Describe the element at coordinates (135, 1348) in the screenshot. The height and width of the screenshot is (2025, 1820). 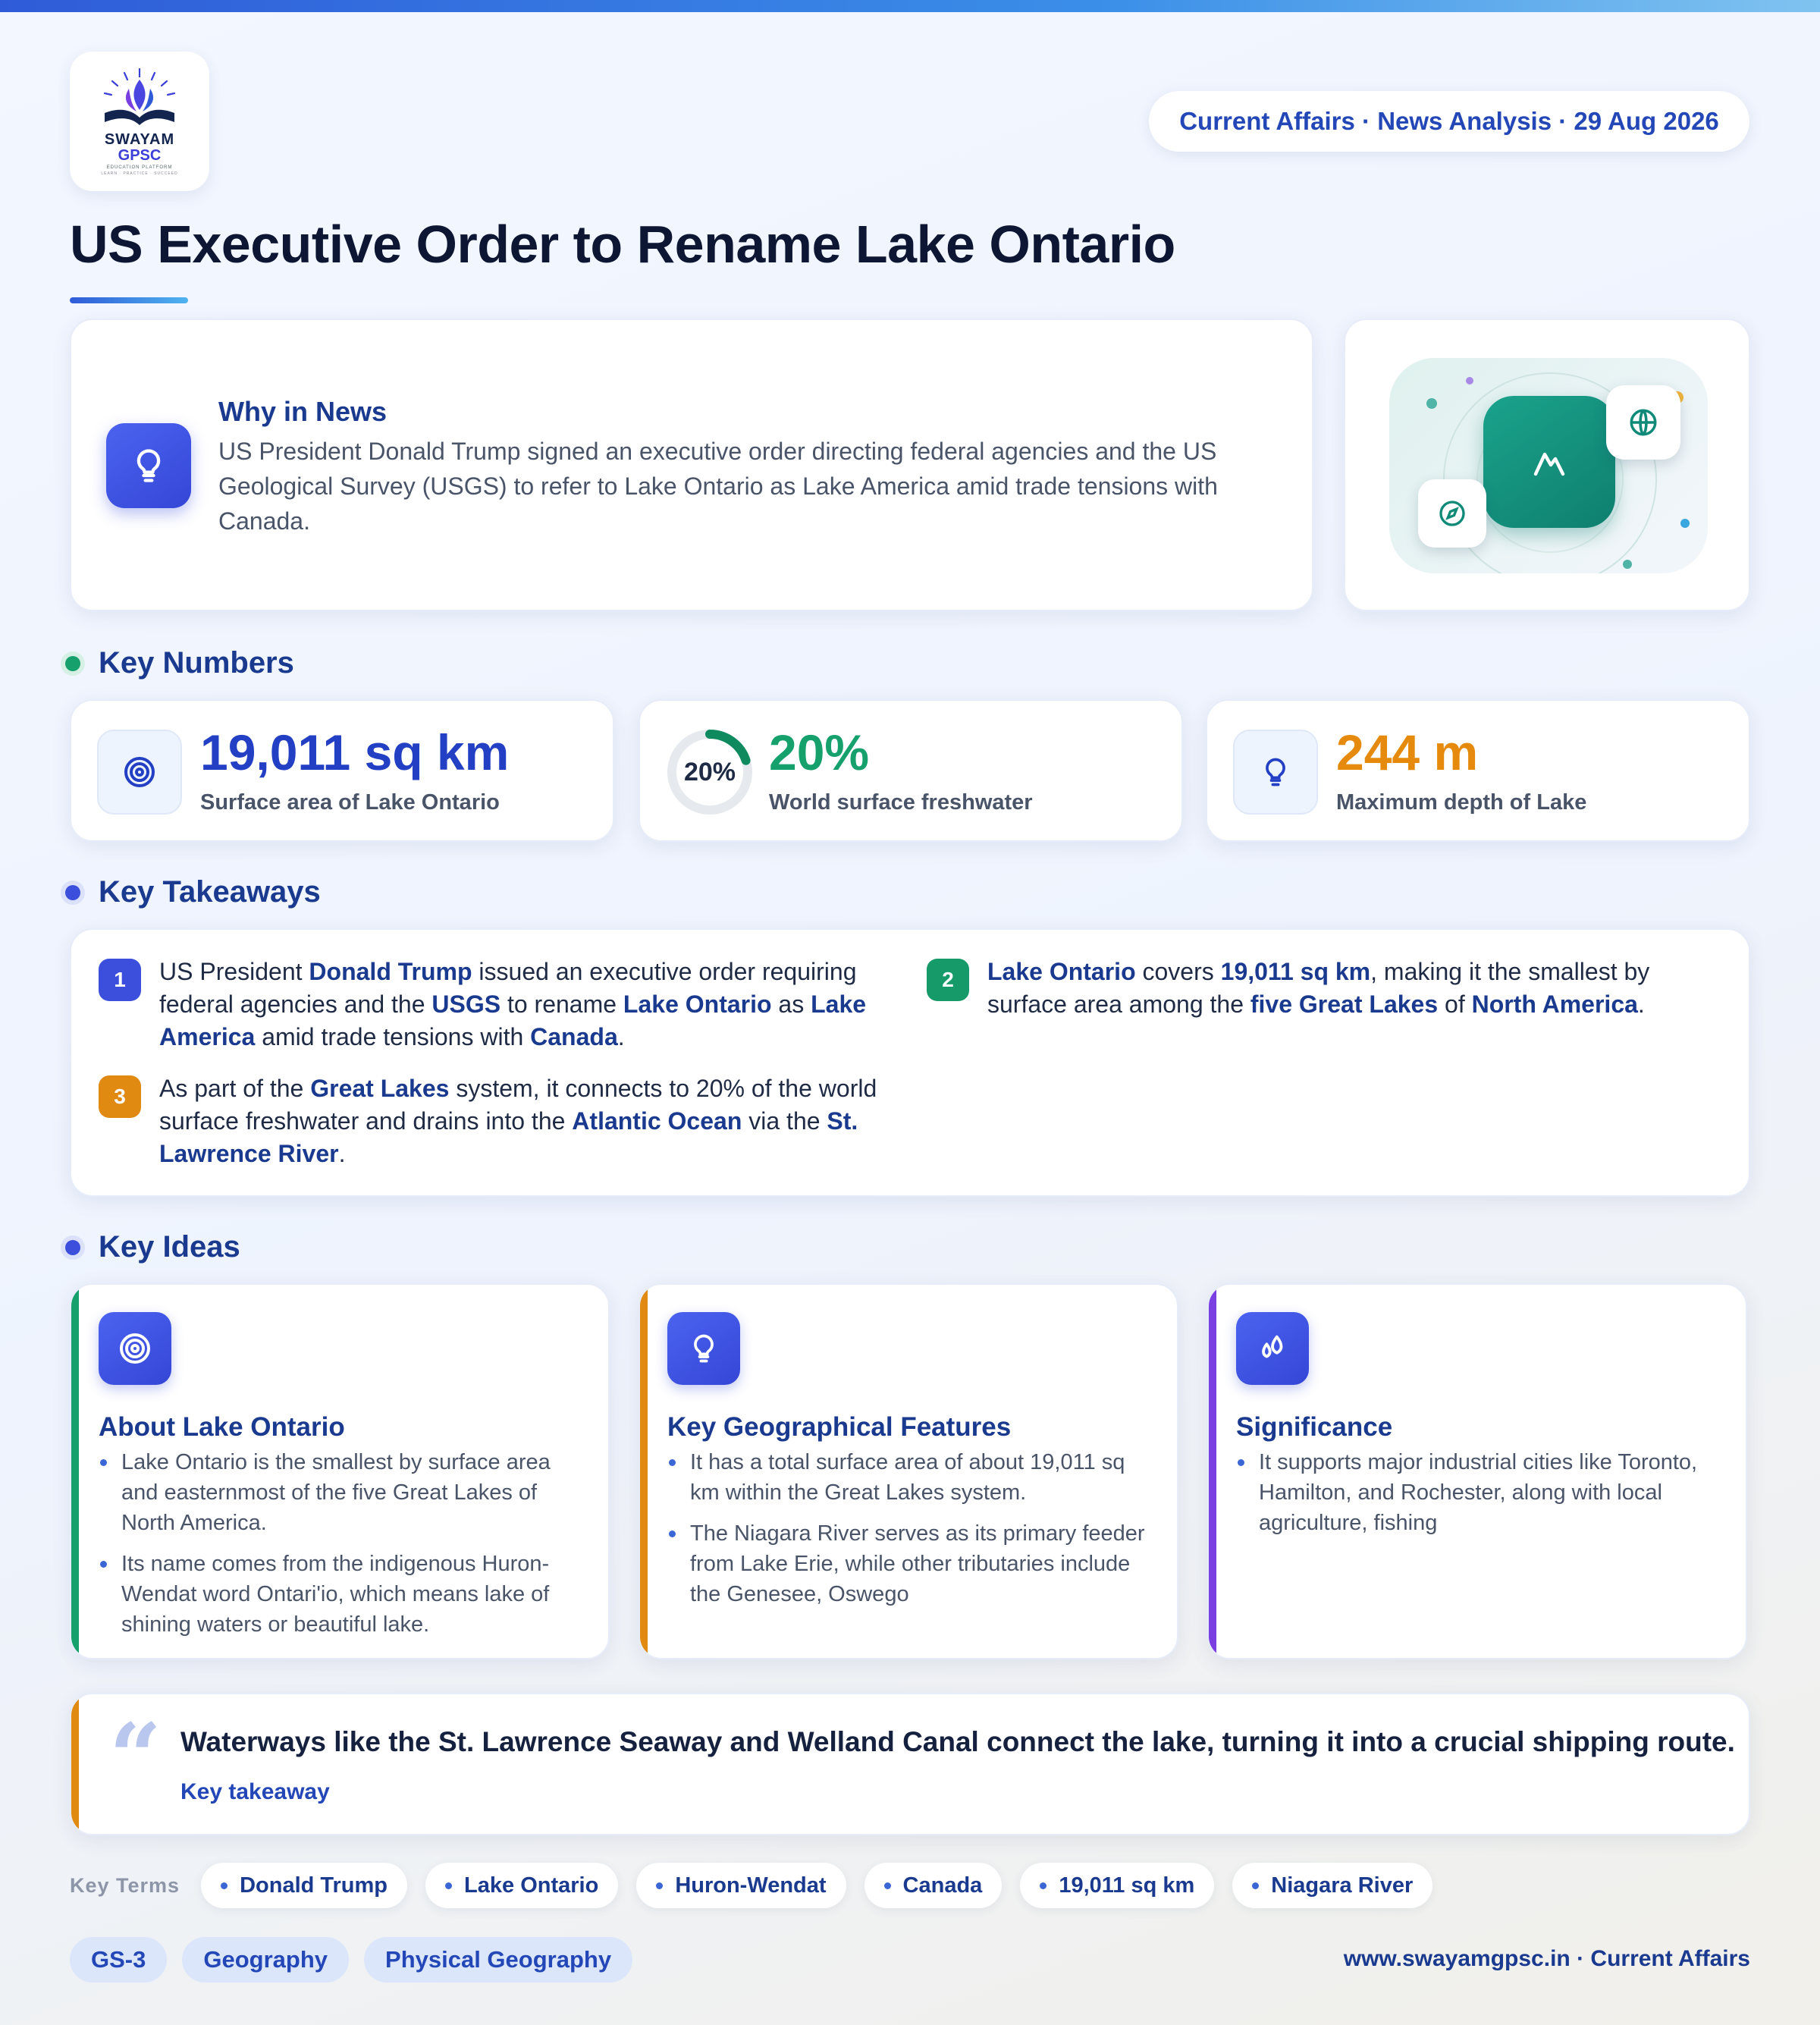
I see `target-icon` at that location.